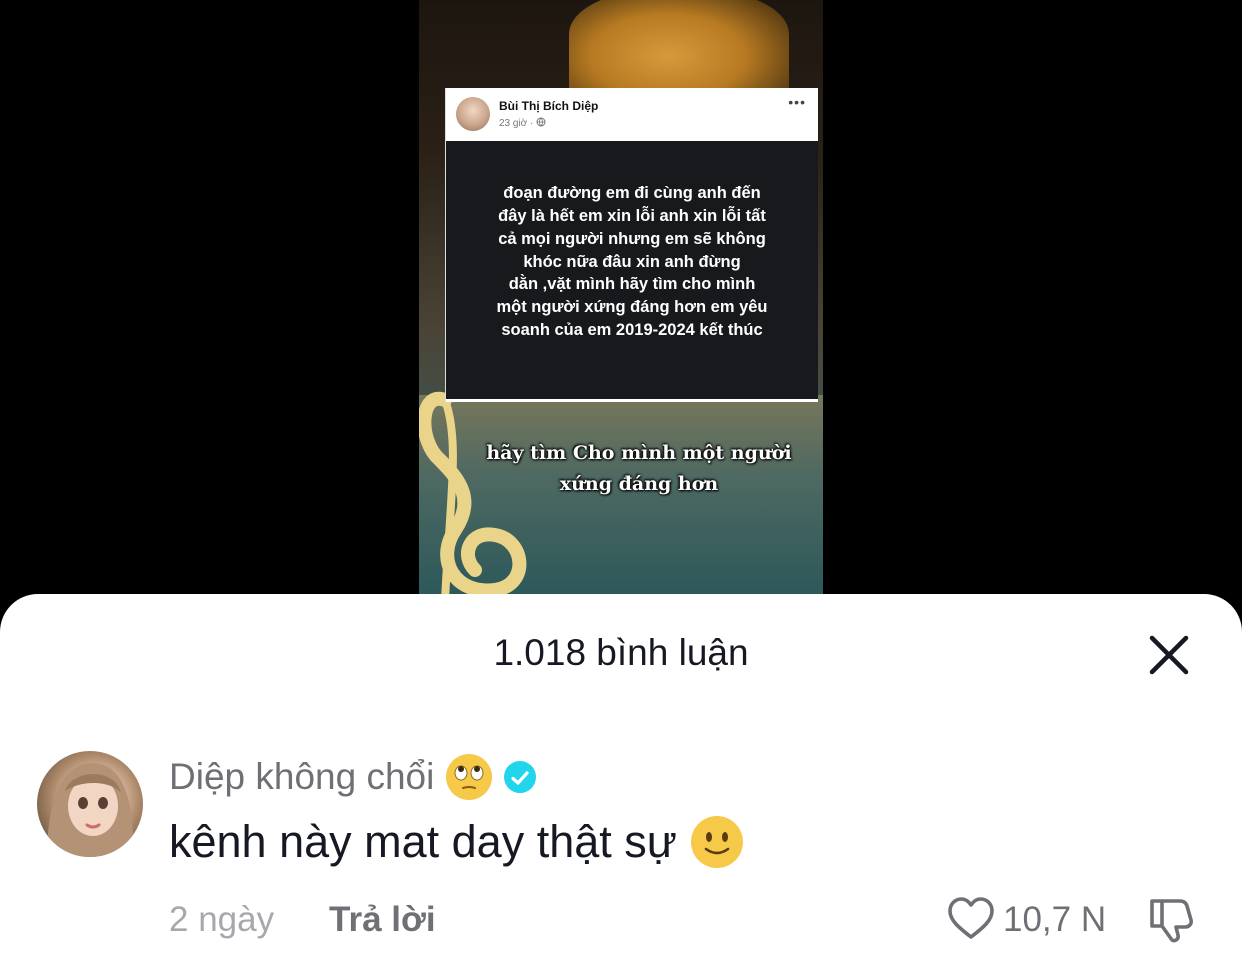 This screenshot has height=965, width=1242. Describe the element at coordinates (716, 842) in the screenshot. I see `slight-smile-emoji-icon` at that location.